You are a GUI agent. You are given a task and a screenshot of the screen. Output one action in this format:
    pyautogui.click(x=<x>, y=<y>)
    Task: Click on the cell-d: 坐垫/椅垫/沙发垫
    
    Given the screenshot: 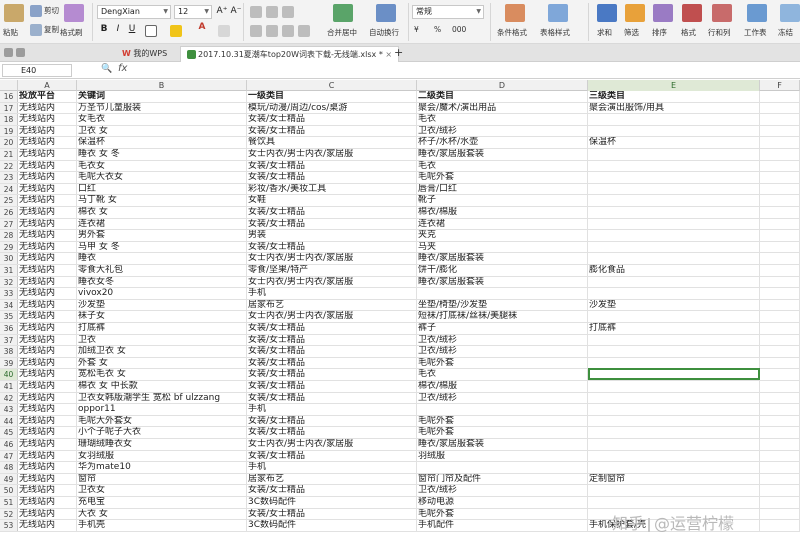 What is the action you would take?
    pyautogui.click(x=502, y=305)
    